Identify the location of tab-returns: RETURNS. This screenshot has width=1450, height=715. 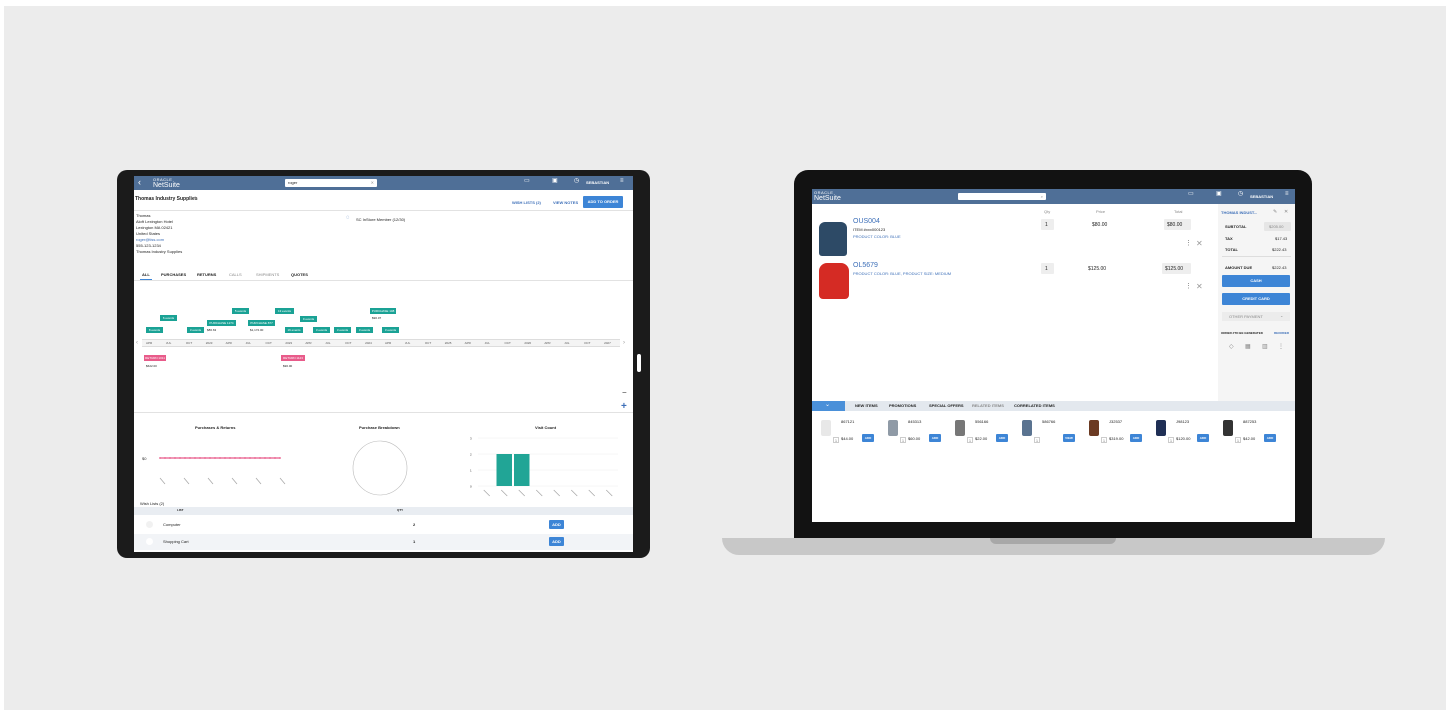
(206, 274).